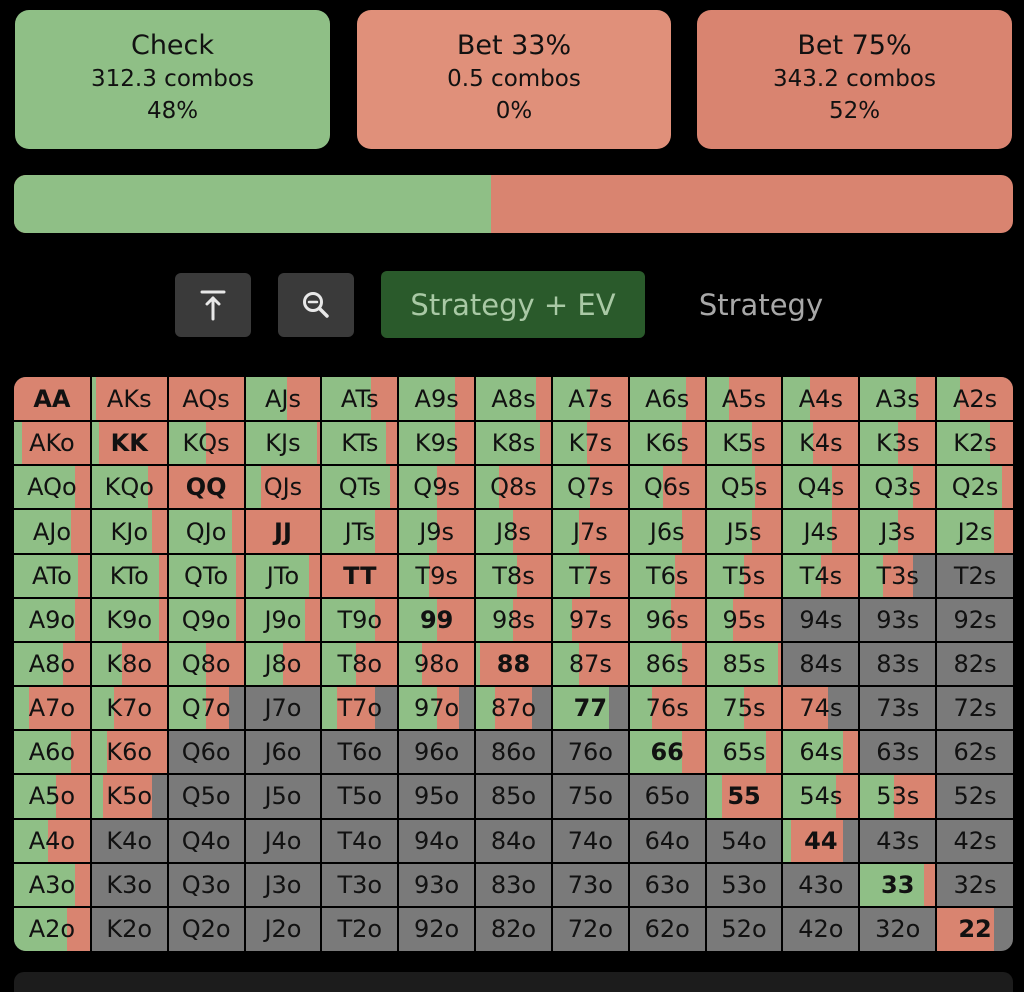  What do you see at coordinates (437, 487) in the screenshot?
I see `hand-cell: Q9s` at bounding box center [437, 487].